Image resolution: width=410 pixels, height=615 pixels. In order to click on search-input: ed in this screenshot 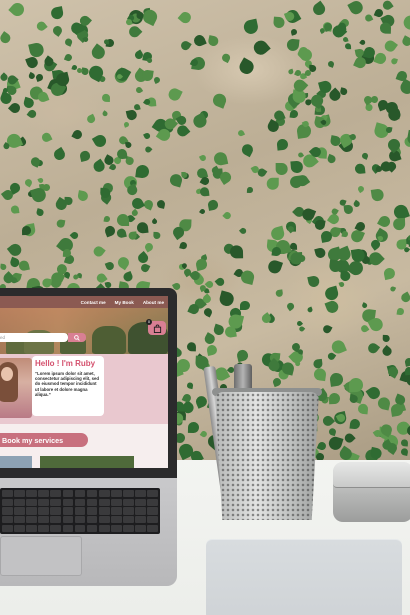, I will do `click(34, 337)`.